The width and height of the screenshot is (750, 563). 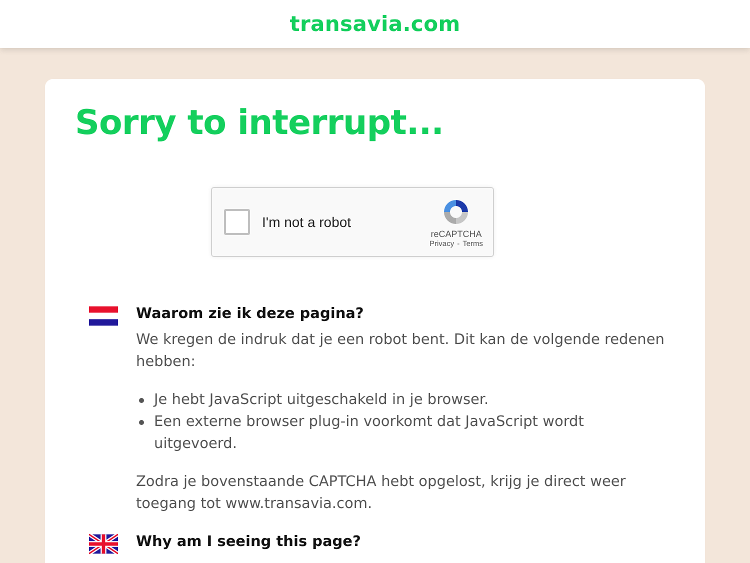 I want to click on list-item: Je hebt JavaScript uitgeschakeld in je browser., so click(x=321, y=400).